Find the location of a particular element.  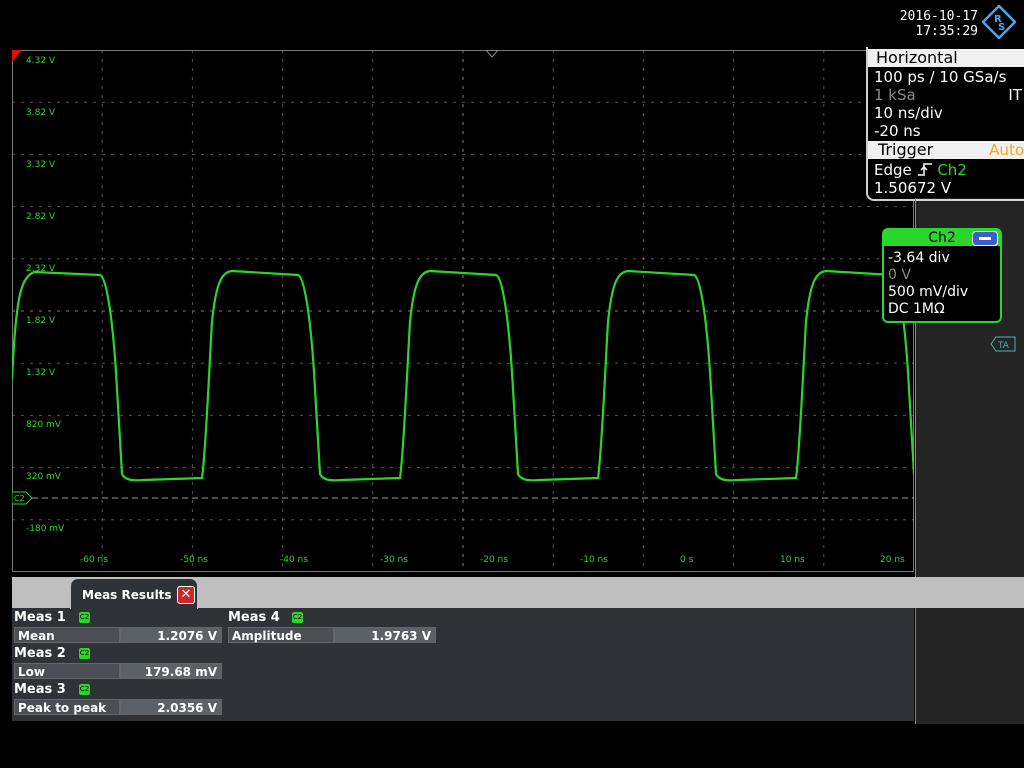

x-tick-label: -20 ns is located at coordinates (494, 560).